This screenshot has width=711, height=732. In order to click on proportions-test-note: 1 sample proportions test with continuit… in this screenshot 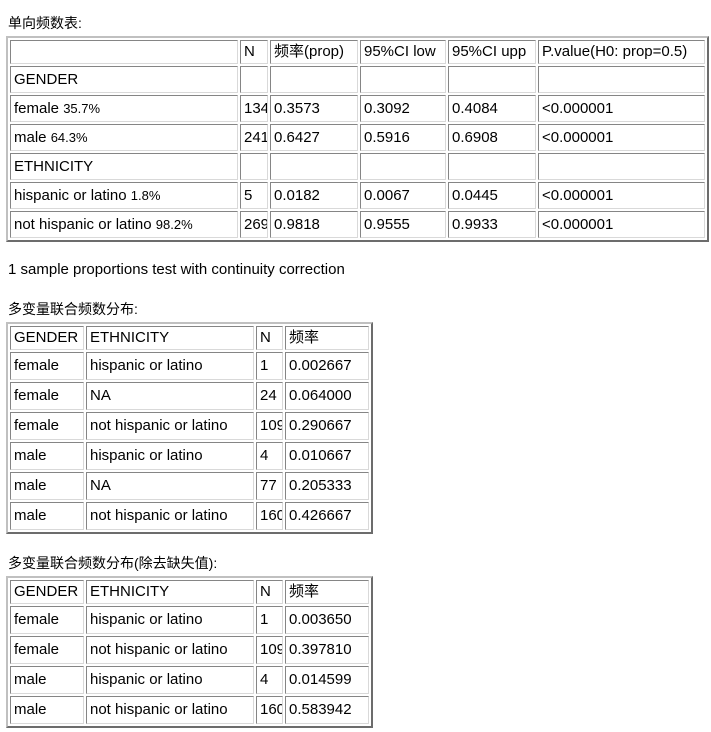, I will do `click(176, 269)`.